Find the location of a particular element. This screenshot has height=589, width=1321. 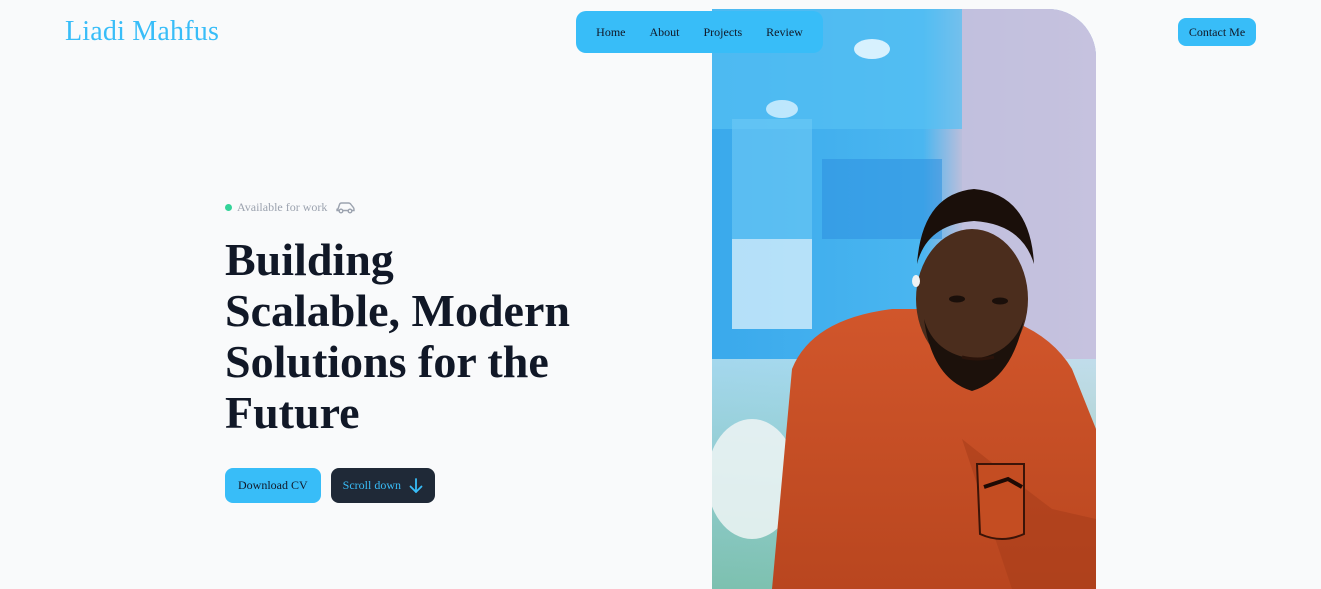

arrow-down-icon is located at coordinates (416, 485).